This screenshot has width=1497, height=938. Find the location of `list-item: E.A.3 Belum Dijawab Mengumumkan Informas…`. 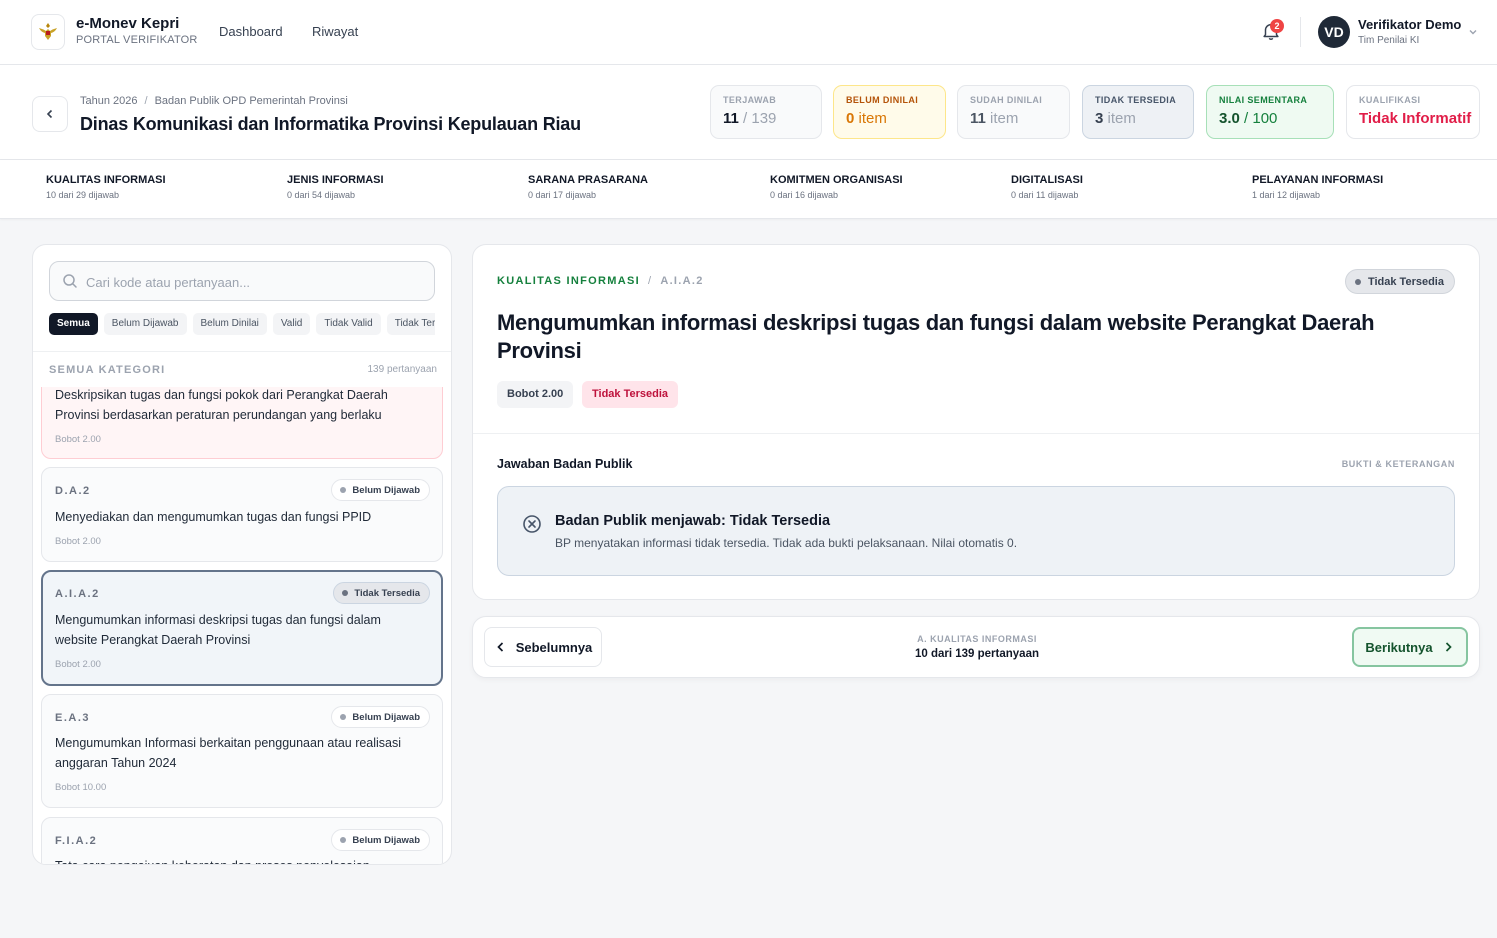

list-item: E.A.3 Belum Dijawab Mengumumkan Informas… is located at coordinates (242, 751).